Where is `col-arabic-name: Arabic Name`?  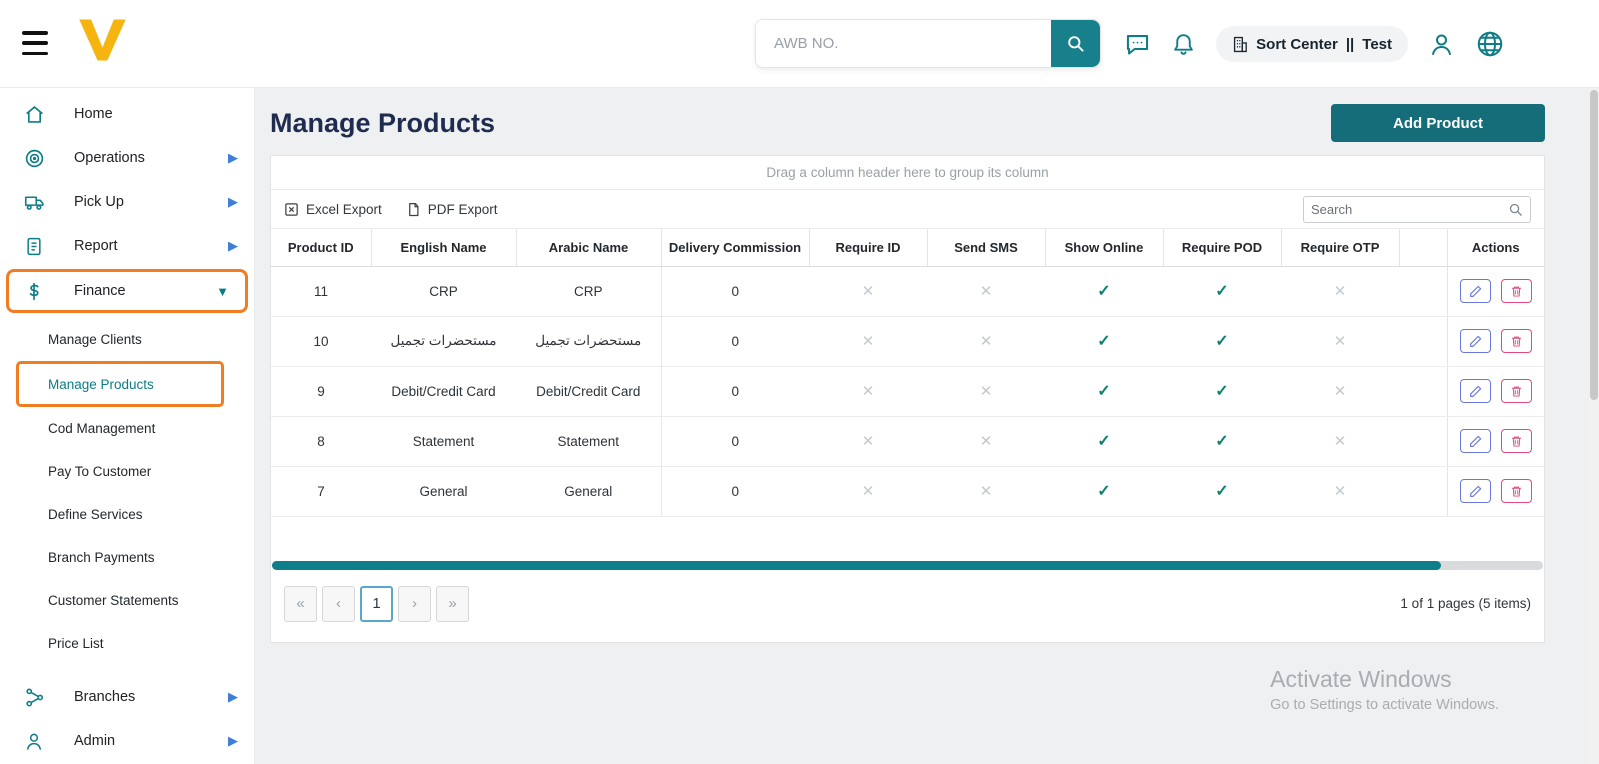
col-arabic-name: Arabic Name is located at coordinates (589, 248).